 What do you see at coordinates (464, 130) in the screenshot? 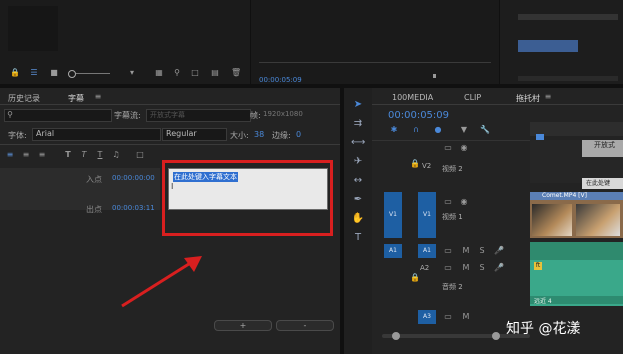
I see `marker-icon: ▼` at bounding box center [464, 130].